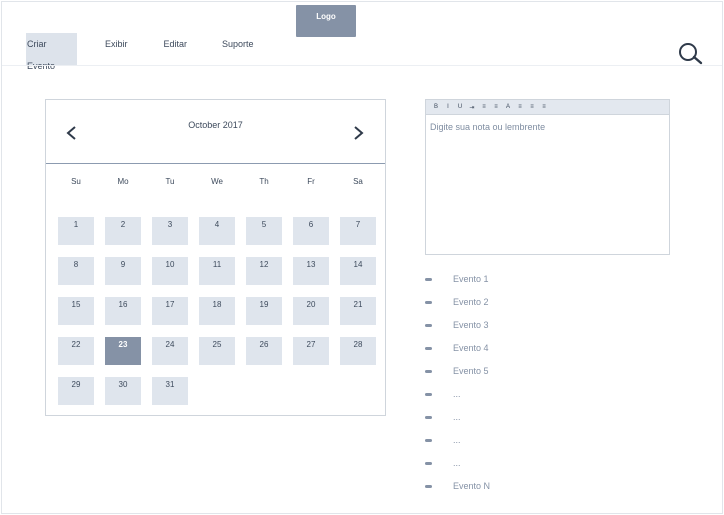 This screenshot has width=724, height=515. I want to click on align-left-icon: ≡, so click(520, 107).